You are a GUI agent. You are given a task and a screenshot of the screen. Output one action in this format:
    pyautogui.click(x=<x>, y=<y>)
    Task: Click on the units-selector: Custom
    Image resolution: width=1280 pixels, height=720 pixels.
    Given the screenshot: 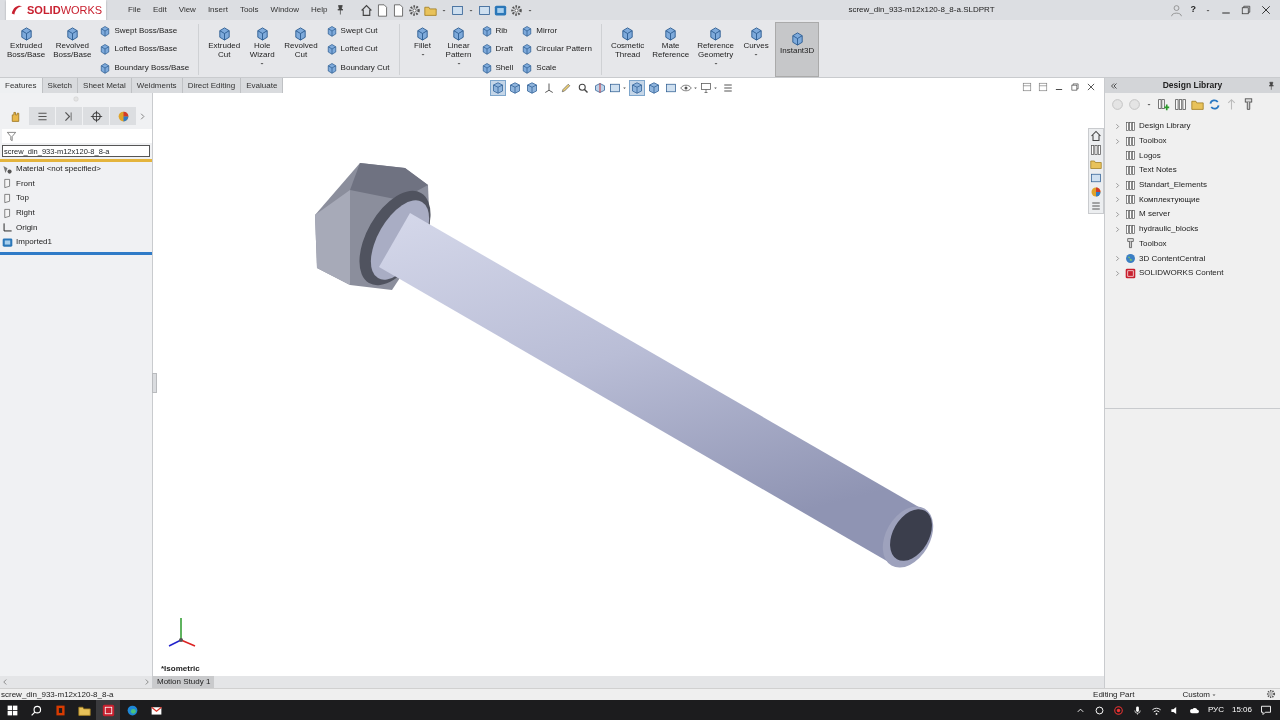 What is the action you would take?
    pyautogui.click(x=1196, y=694)
    